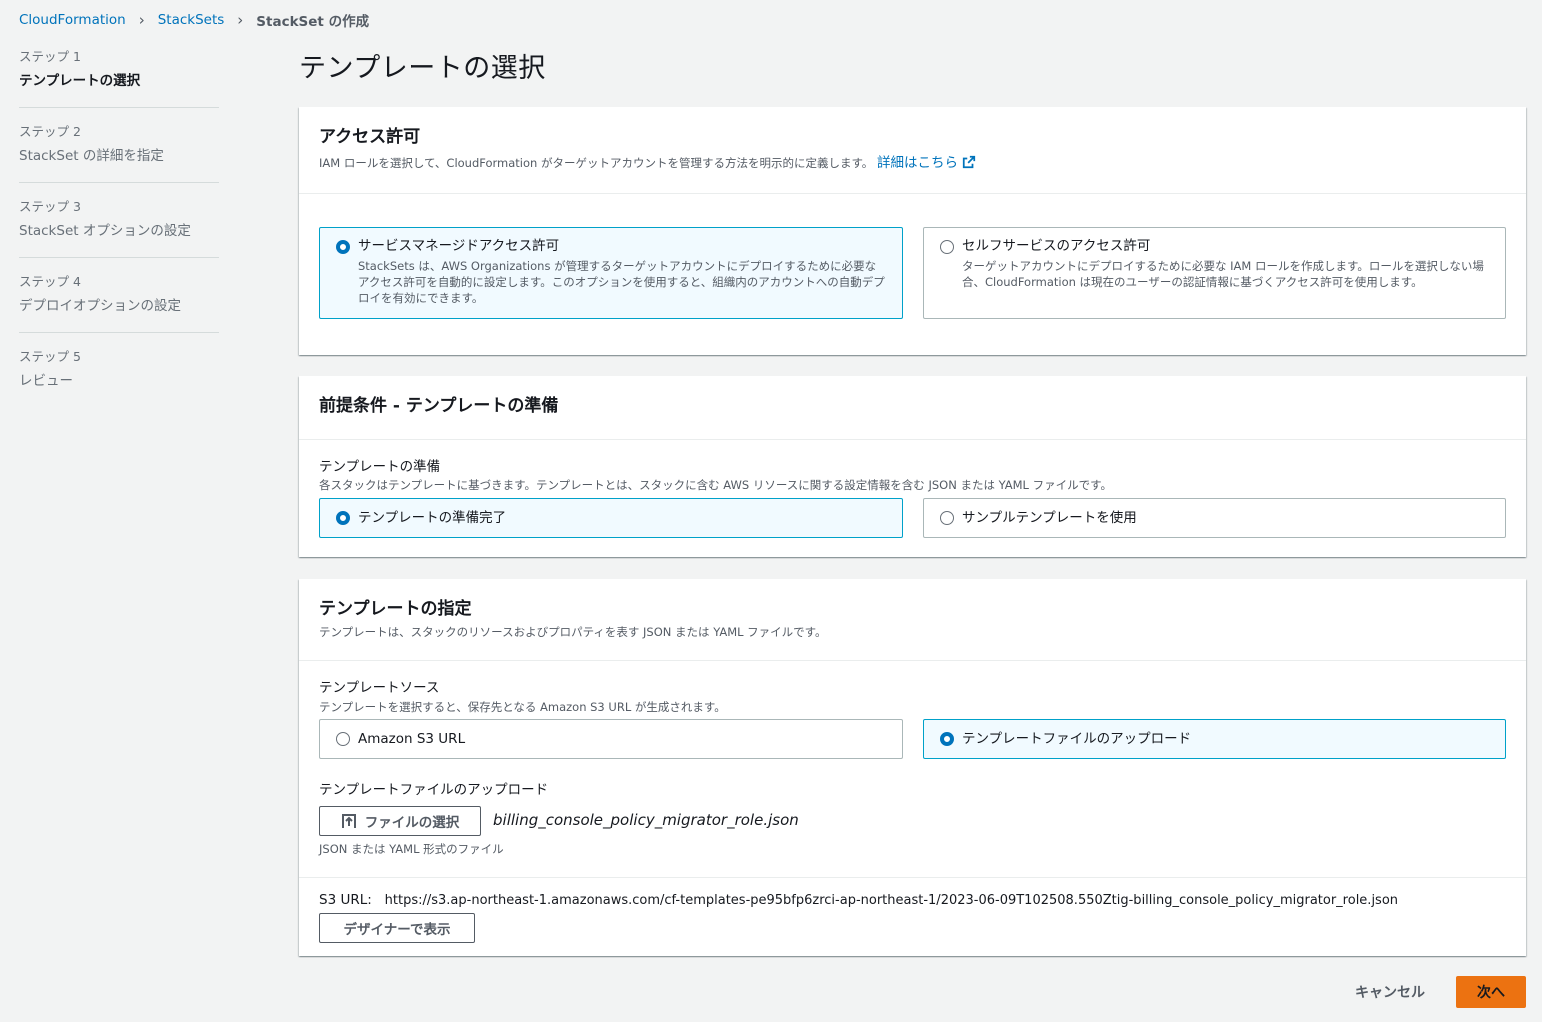 This screenshot has width=1542, height=1022. Describe the element at coordinates (345, 900) in the screenshot. I see `s3-url-label: S3 URL:` at that location.